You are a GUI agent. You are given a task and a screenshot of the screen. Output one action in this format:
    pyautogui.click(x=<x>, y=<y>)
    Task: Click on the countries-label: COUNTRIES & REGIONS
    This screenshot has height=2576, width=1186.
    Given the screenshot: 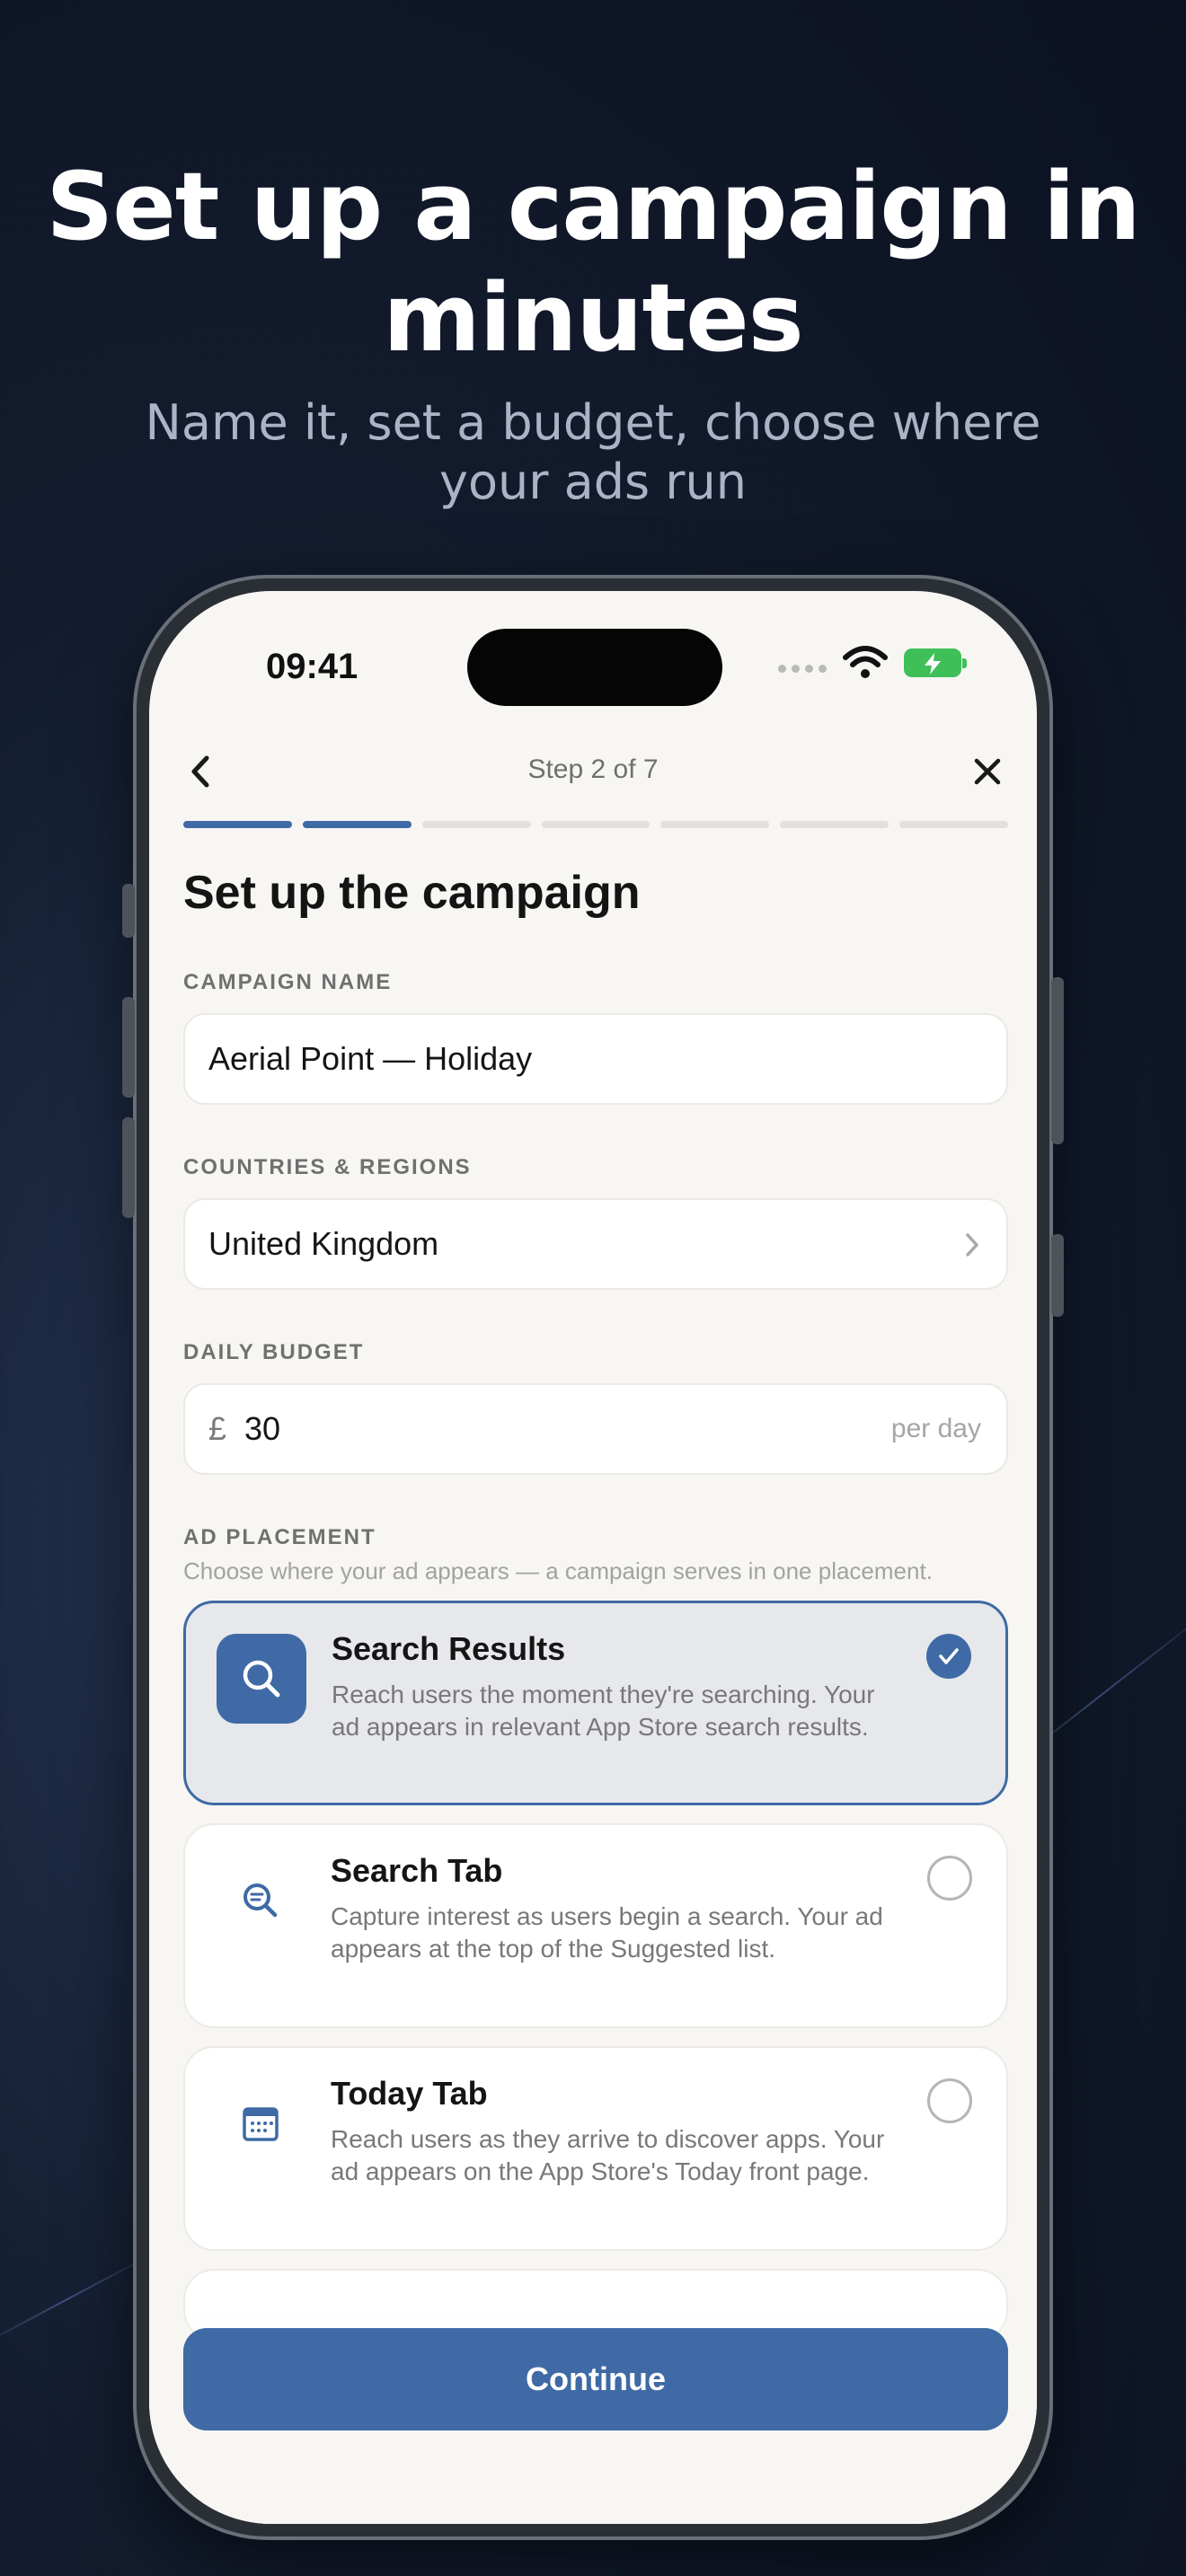 What is the action you would take?
    pyautogui.click(x=327, y=1167)
    